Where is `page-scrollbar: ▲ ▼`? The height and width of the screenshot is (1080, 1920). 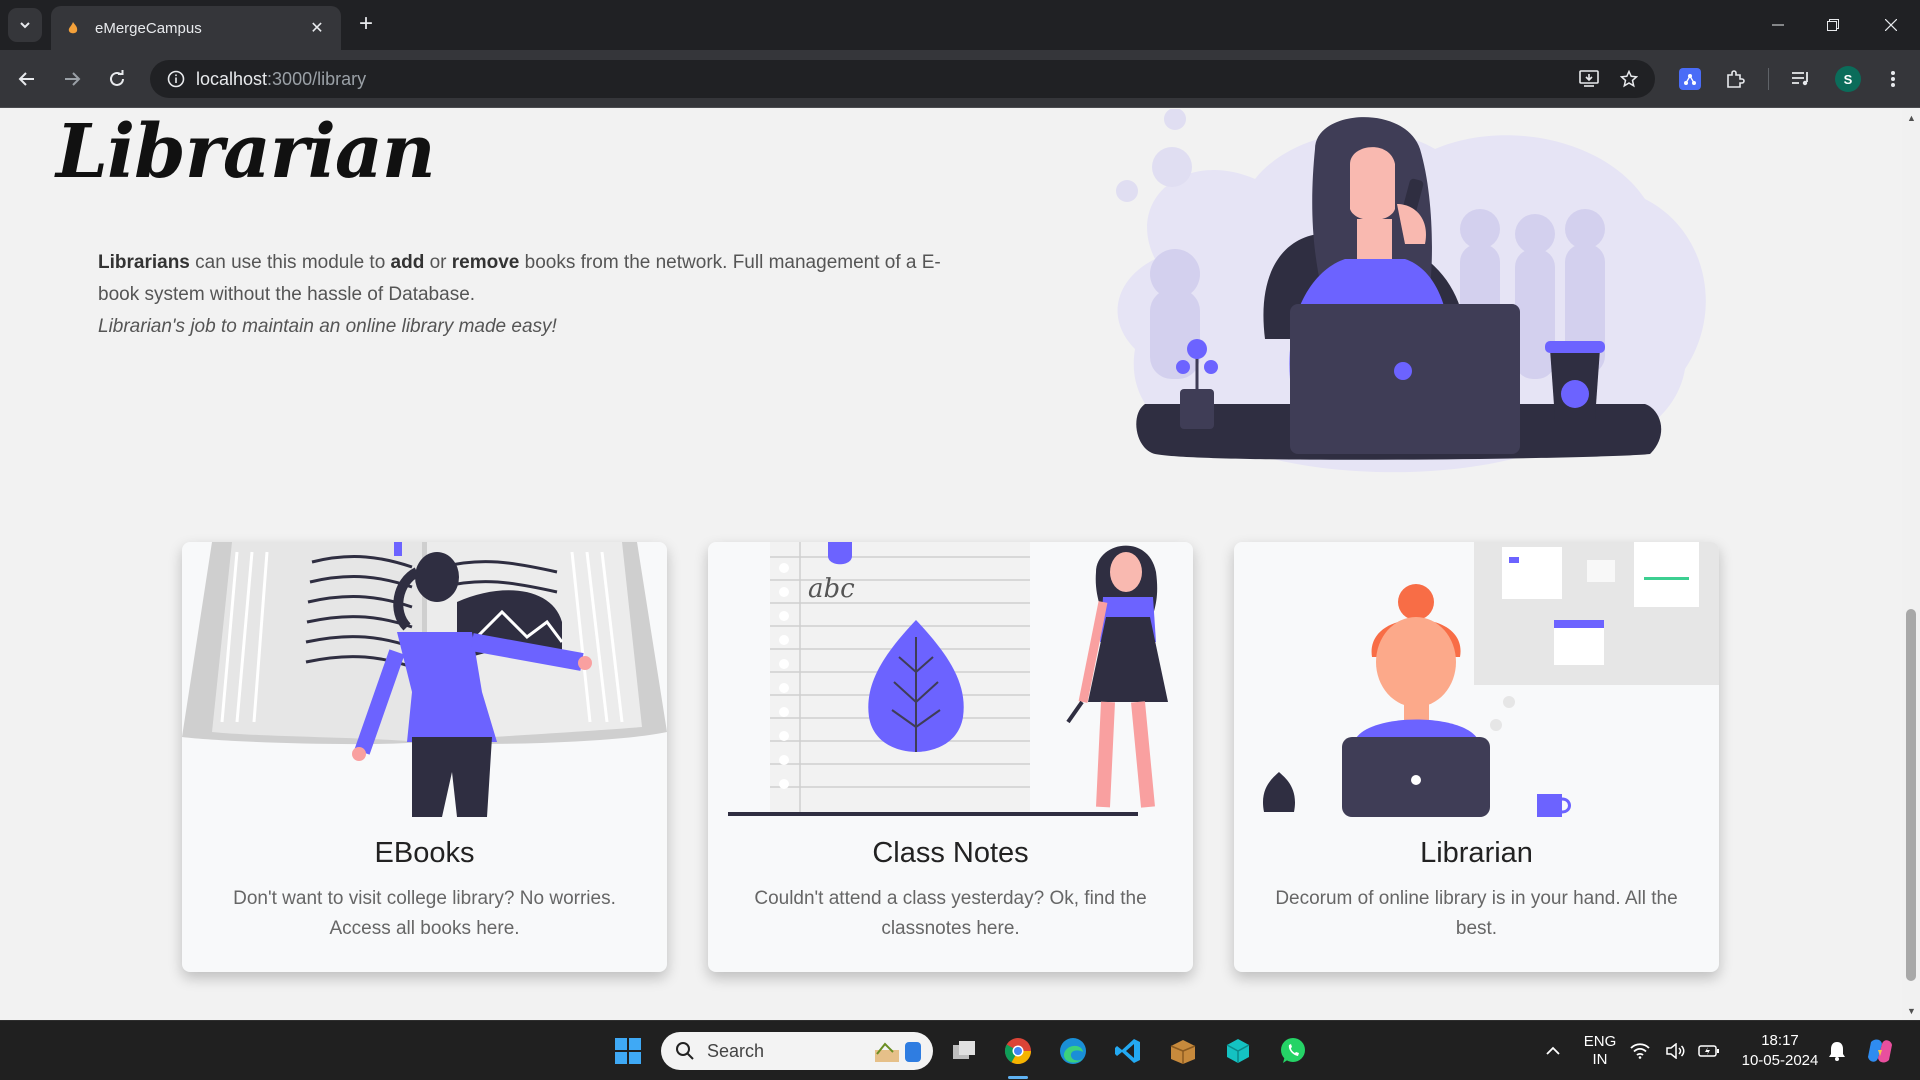 page-scrollbar: ▲ ▼ is located at coordinates (1911, 564).